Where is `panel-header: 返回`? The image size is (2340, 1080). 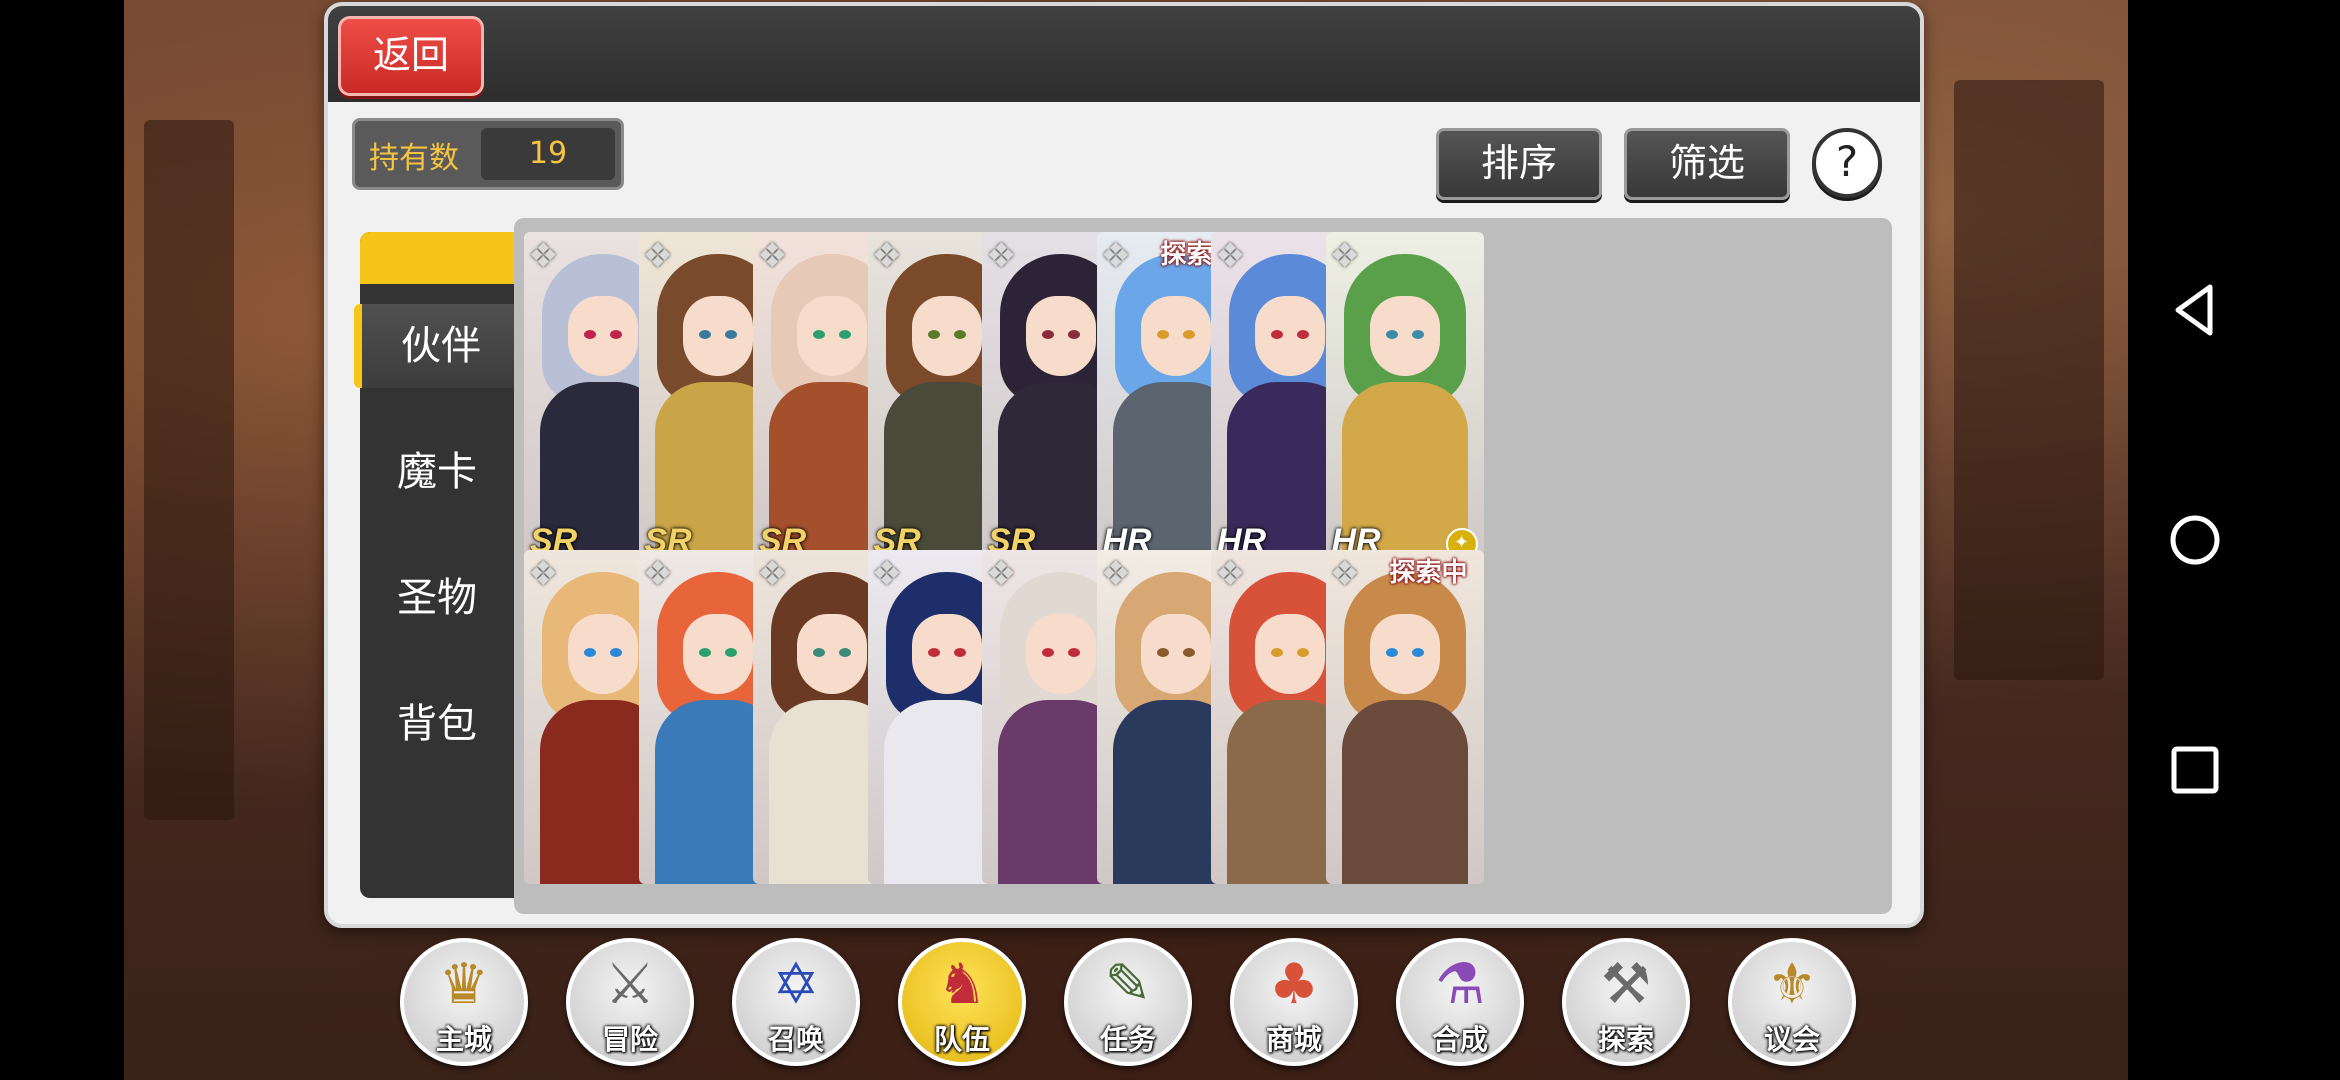
panel-header: 返回 is located at coordinates (1124, 54).